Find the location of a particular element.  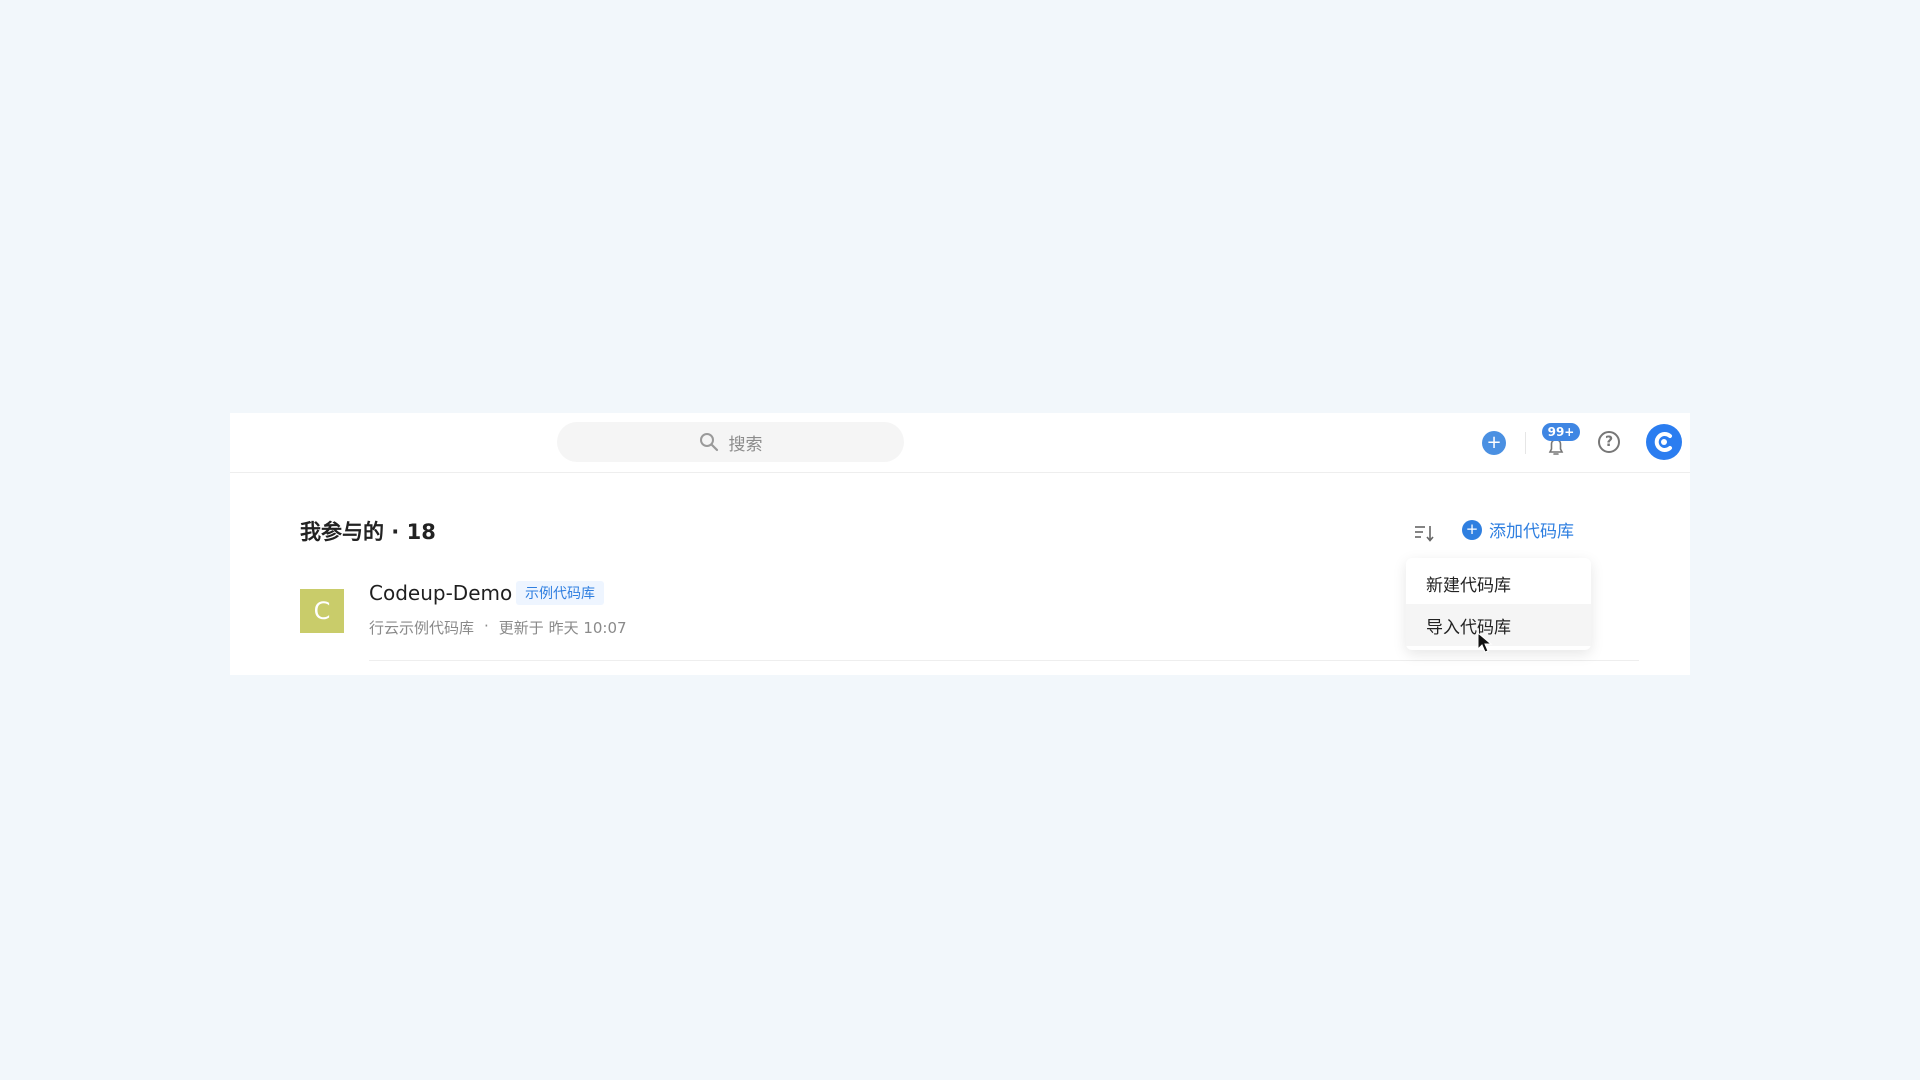

page-title: 我参与的 · 18 is located at coordinates (368, 532).